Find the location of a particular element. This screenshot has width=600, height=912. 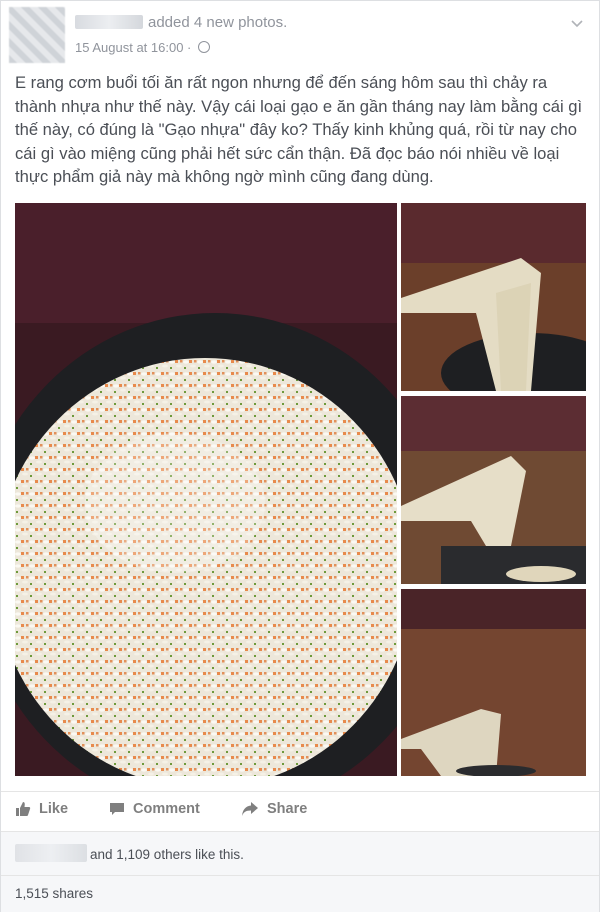

comment-button: Comment is located at coordinates (154, 809).